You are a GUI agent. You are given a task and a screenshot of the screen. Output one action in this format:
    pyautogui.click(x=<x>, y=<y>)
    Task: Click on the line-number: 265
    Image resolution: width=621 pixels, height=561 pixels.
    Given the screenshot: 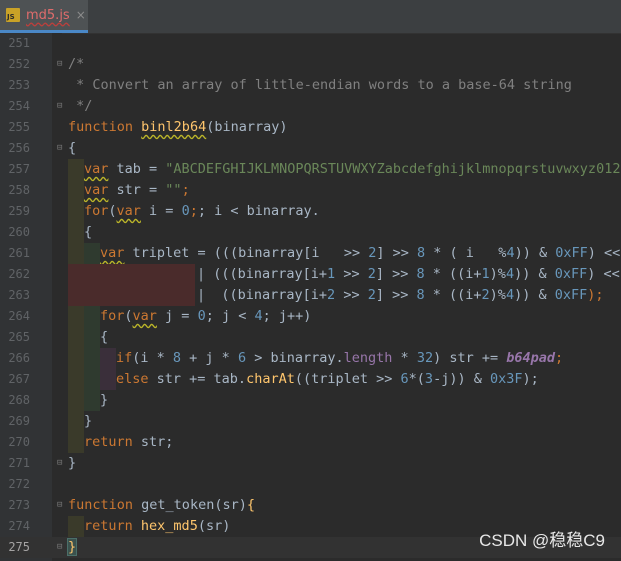 What is the action you would take?
    pyautogui.click(x=19, y=337)
    